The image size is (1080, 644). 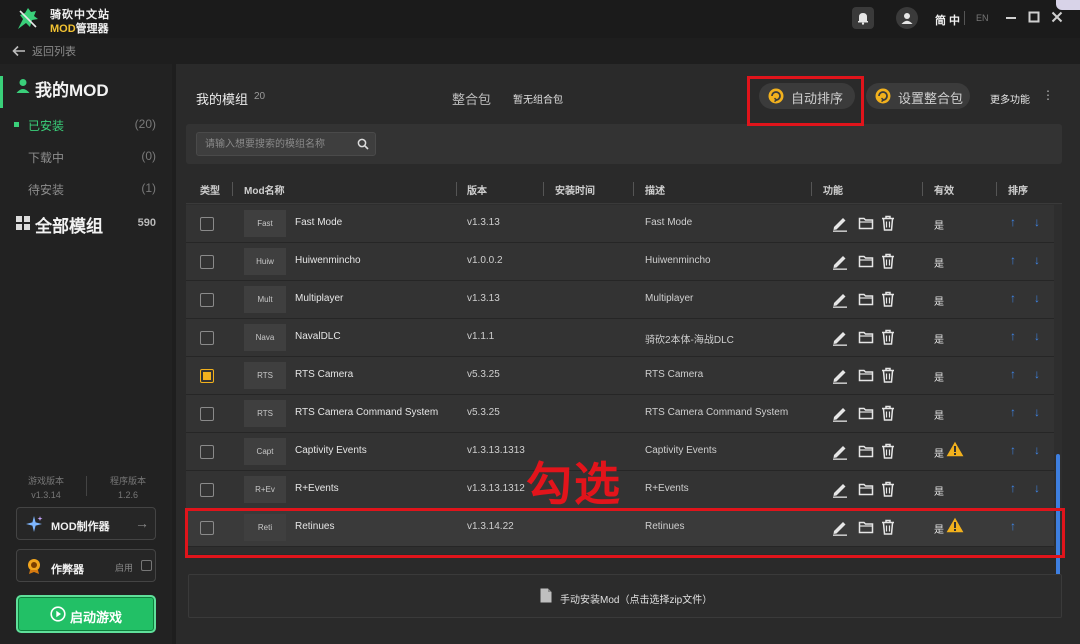 What do you see at coordinates (481, 336) in the screenshot?
I see `mod-version: v1.1.1` at bounding box center [481, 336].